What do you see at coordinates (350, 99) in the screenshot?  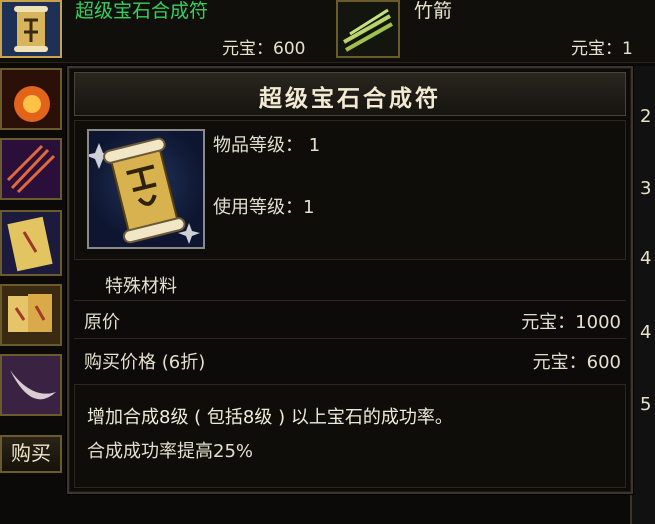 I see `tooltip-title: 超级宝石合成符` at bounding box center [350, 99].